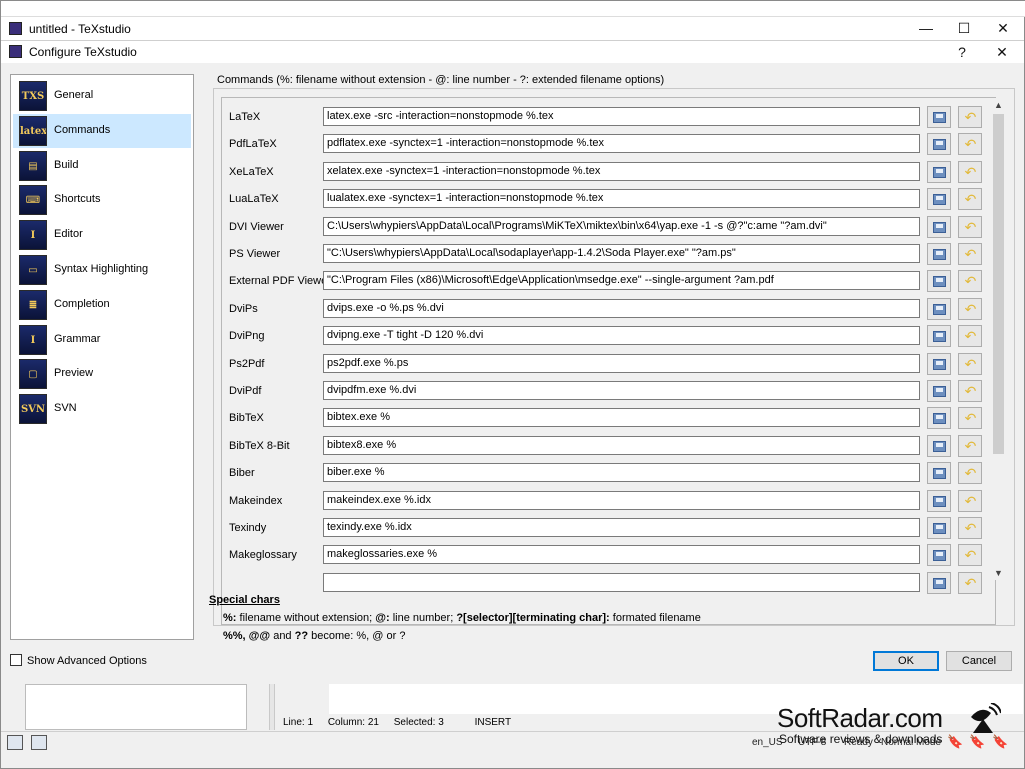 The height and width of the screenshot is (769, 1025). What do you see at coordinates (102, 96) in the screenshot?
I see `sidebar-item-general: TXS General` at bounding box center [102, 96].